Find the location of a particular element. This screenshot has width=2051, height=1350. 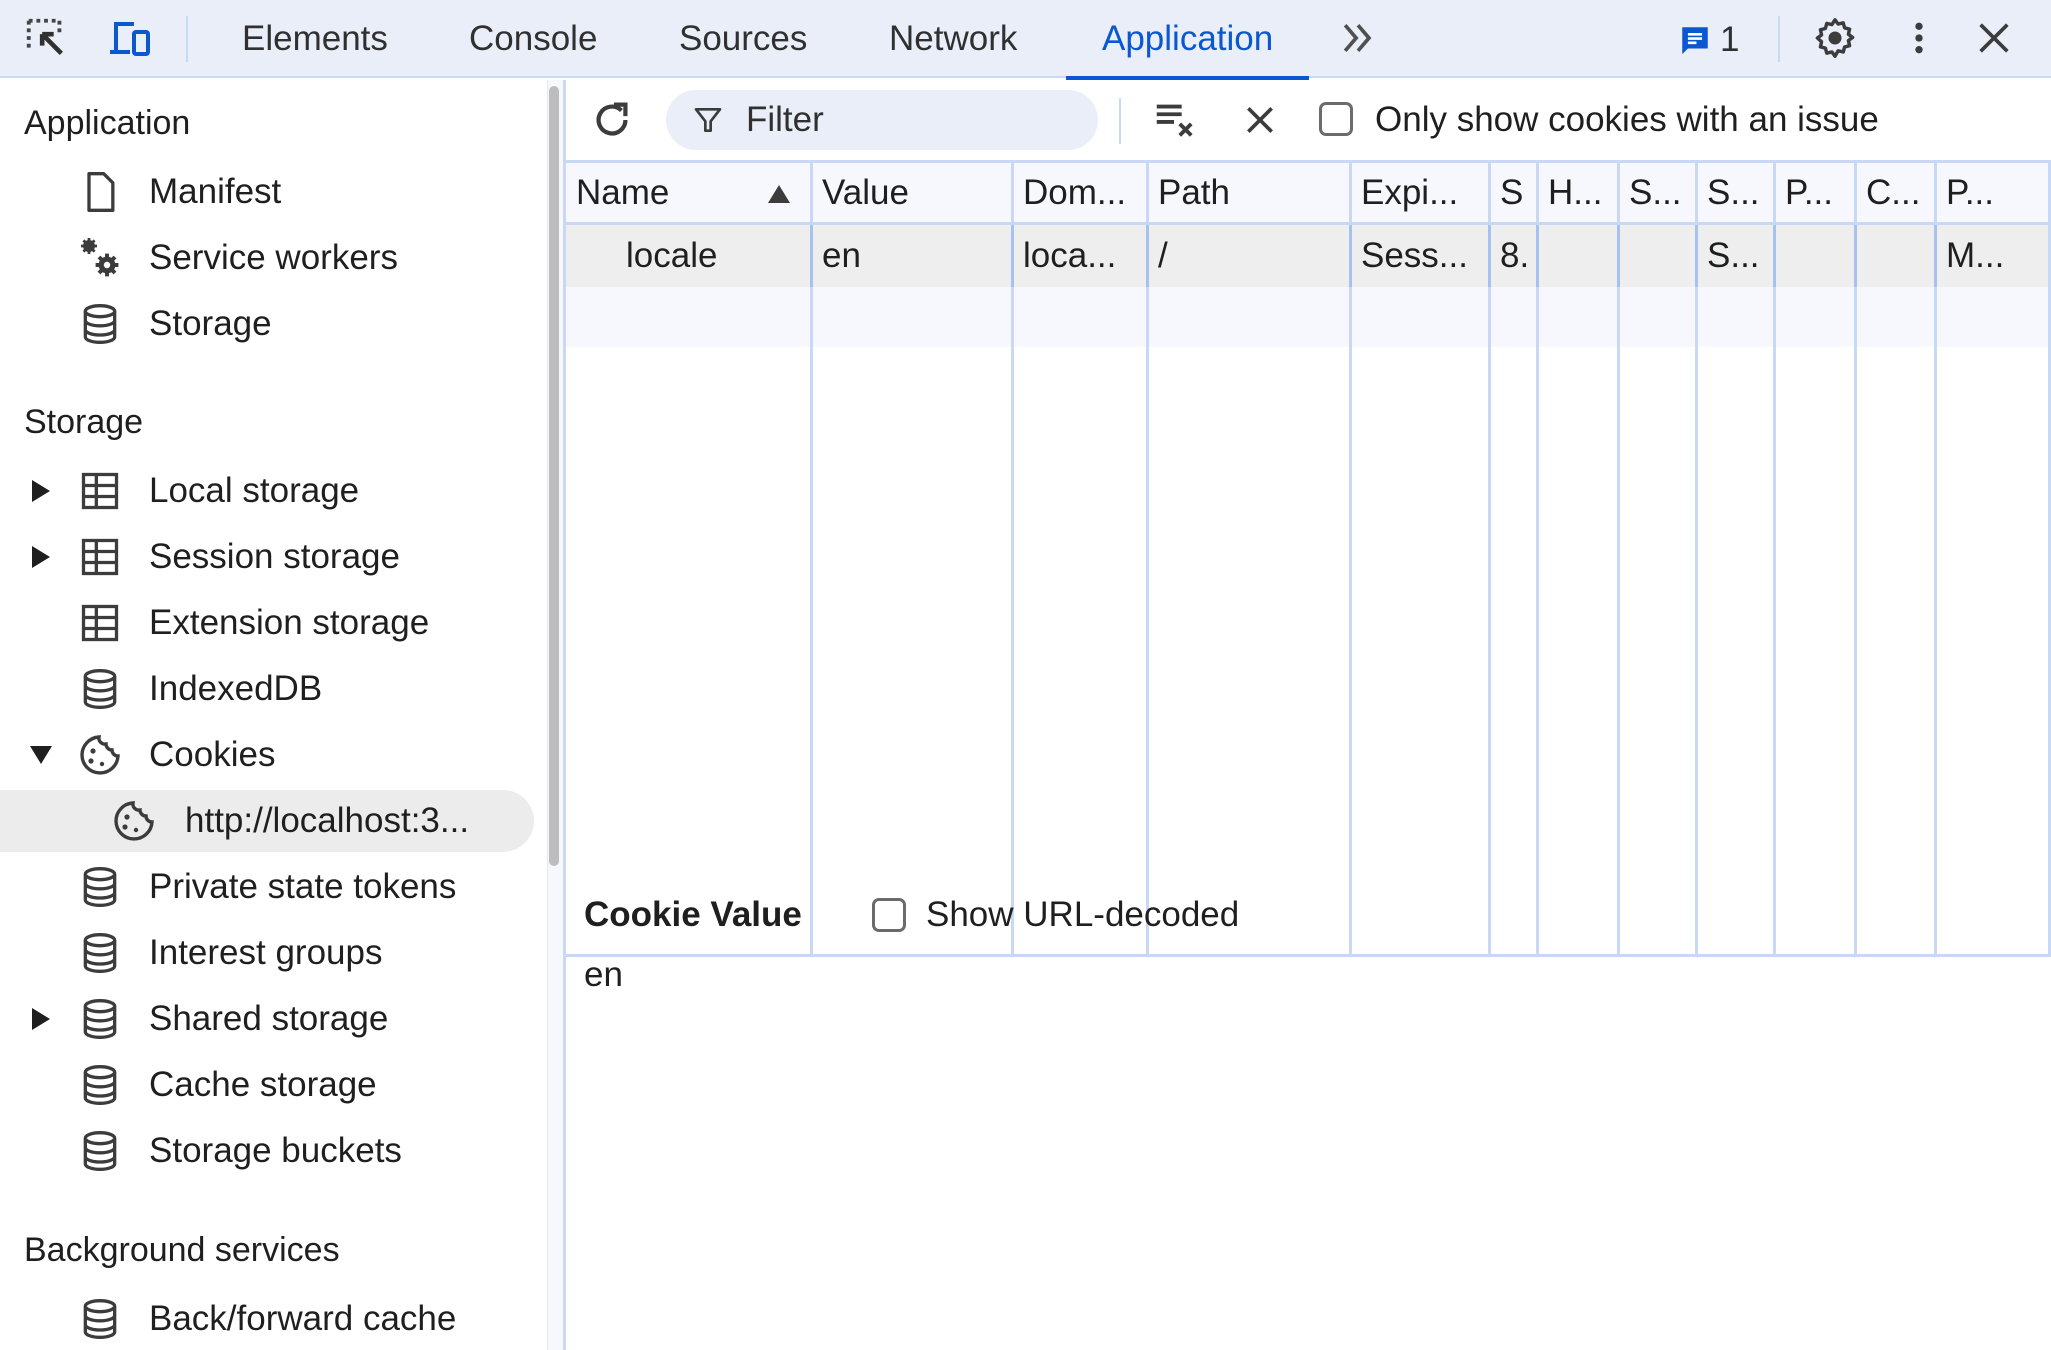

cookie-icon is located at coordinates (100, 755).